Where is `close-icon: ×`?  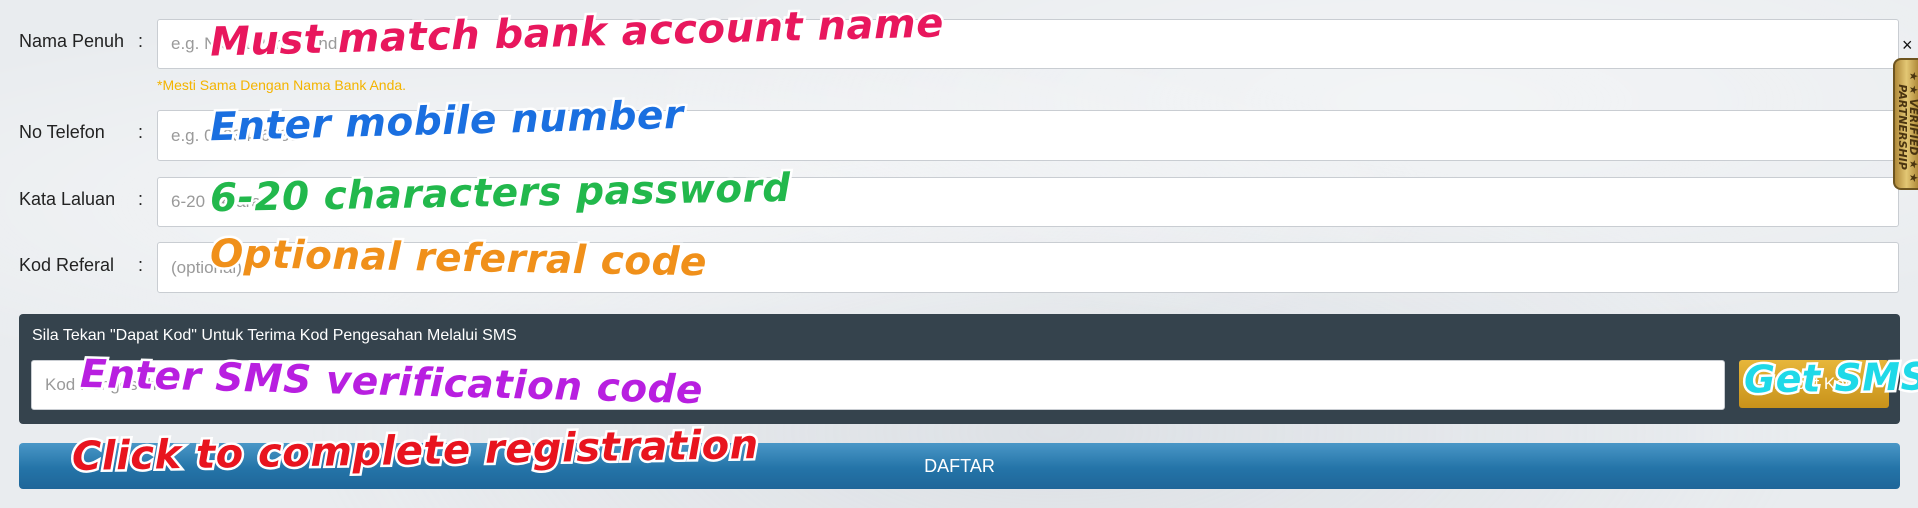
close-icon: × is located at coordinates (1907, 45).